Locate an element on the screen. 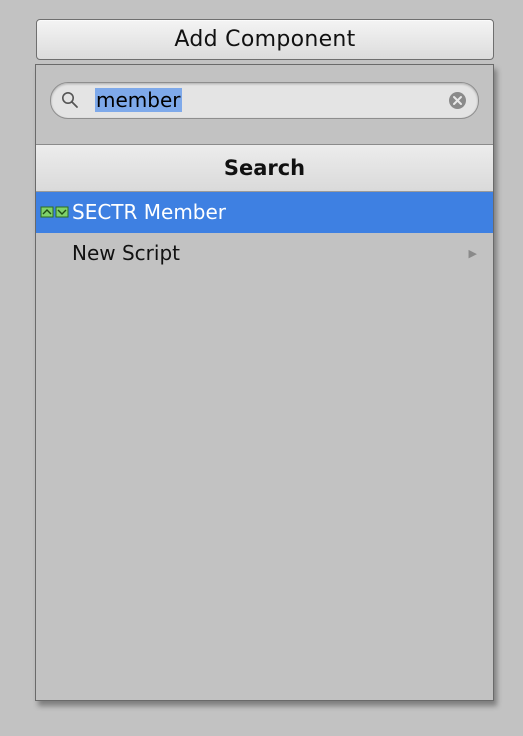 This screenshot has height=736, width=523. search-input-value: member is located at coordinates (138, 100).